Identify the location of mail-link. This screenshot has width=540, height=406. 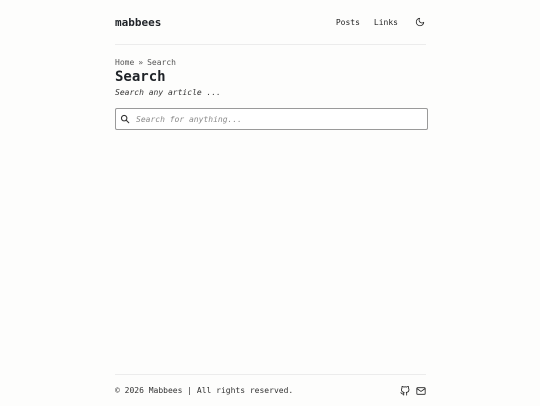
(421, 391).